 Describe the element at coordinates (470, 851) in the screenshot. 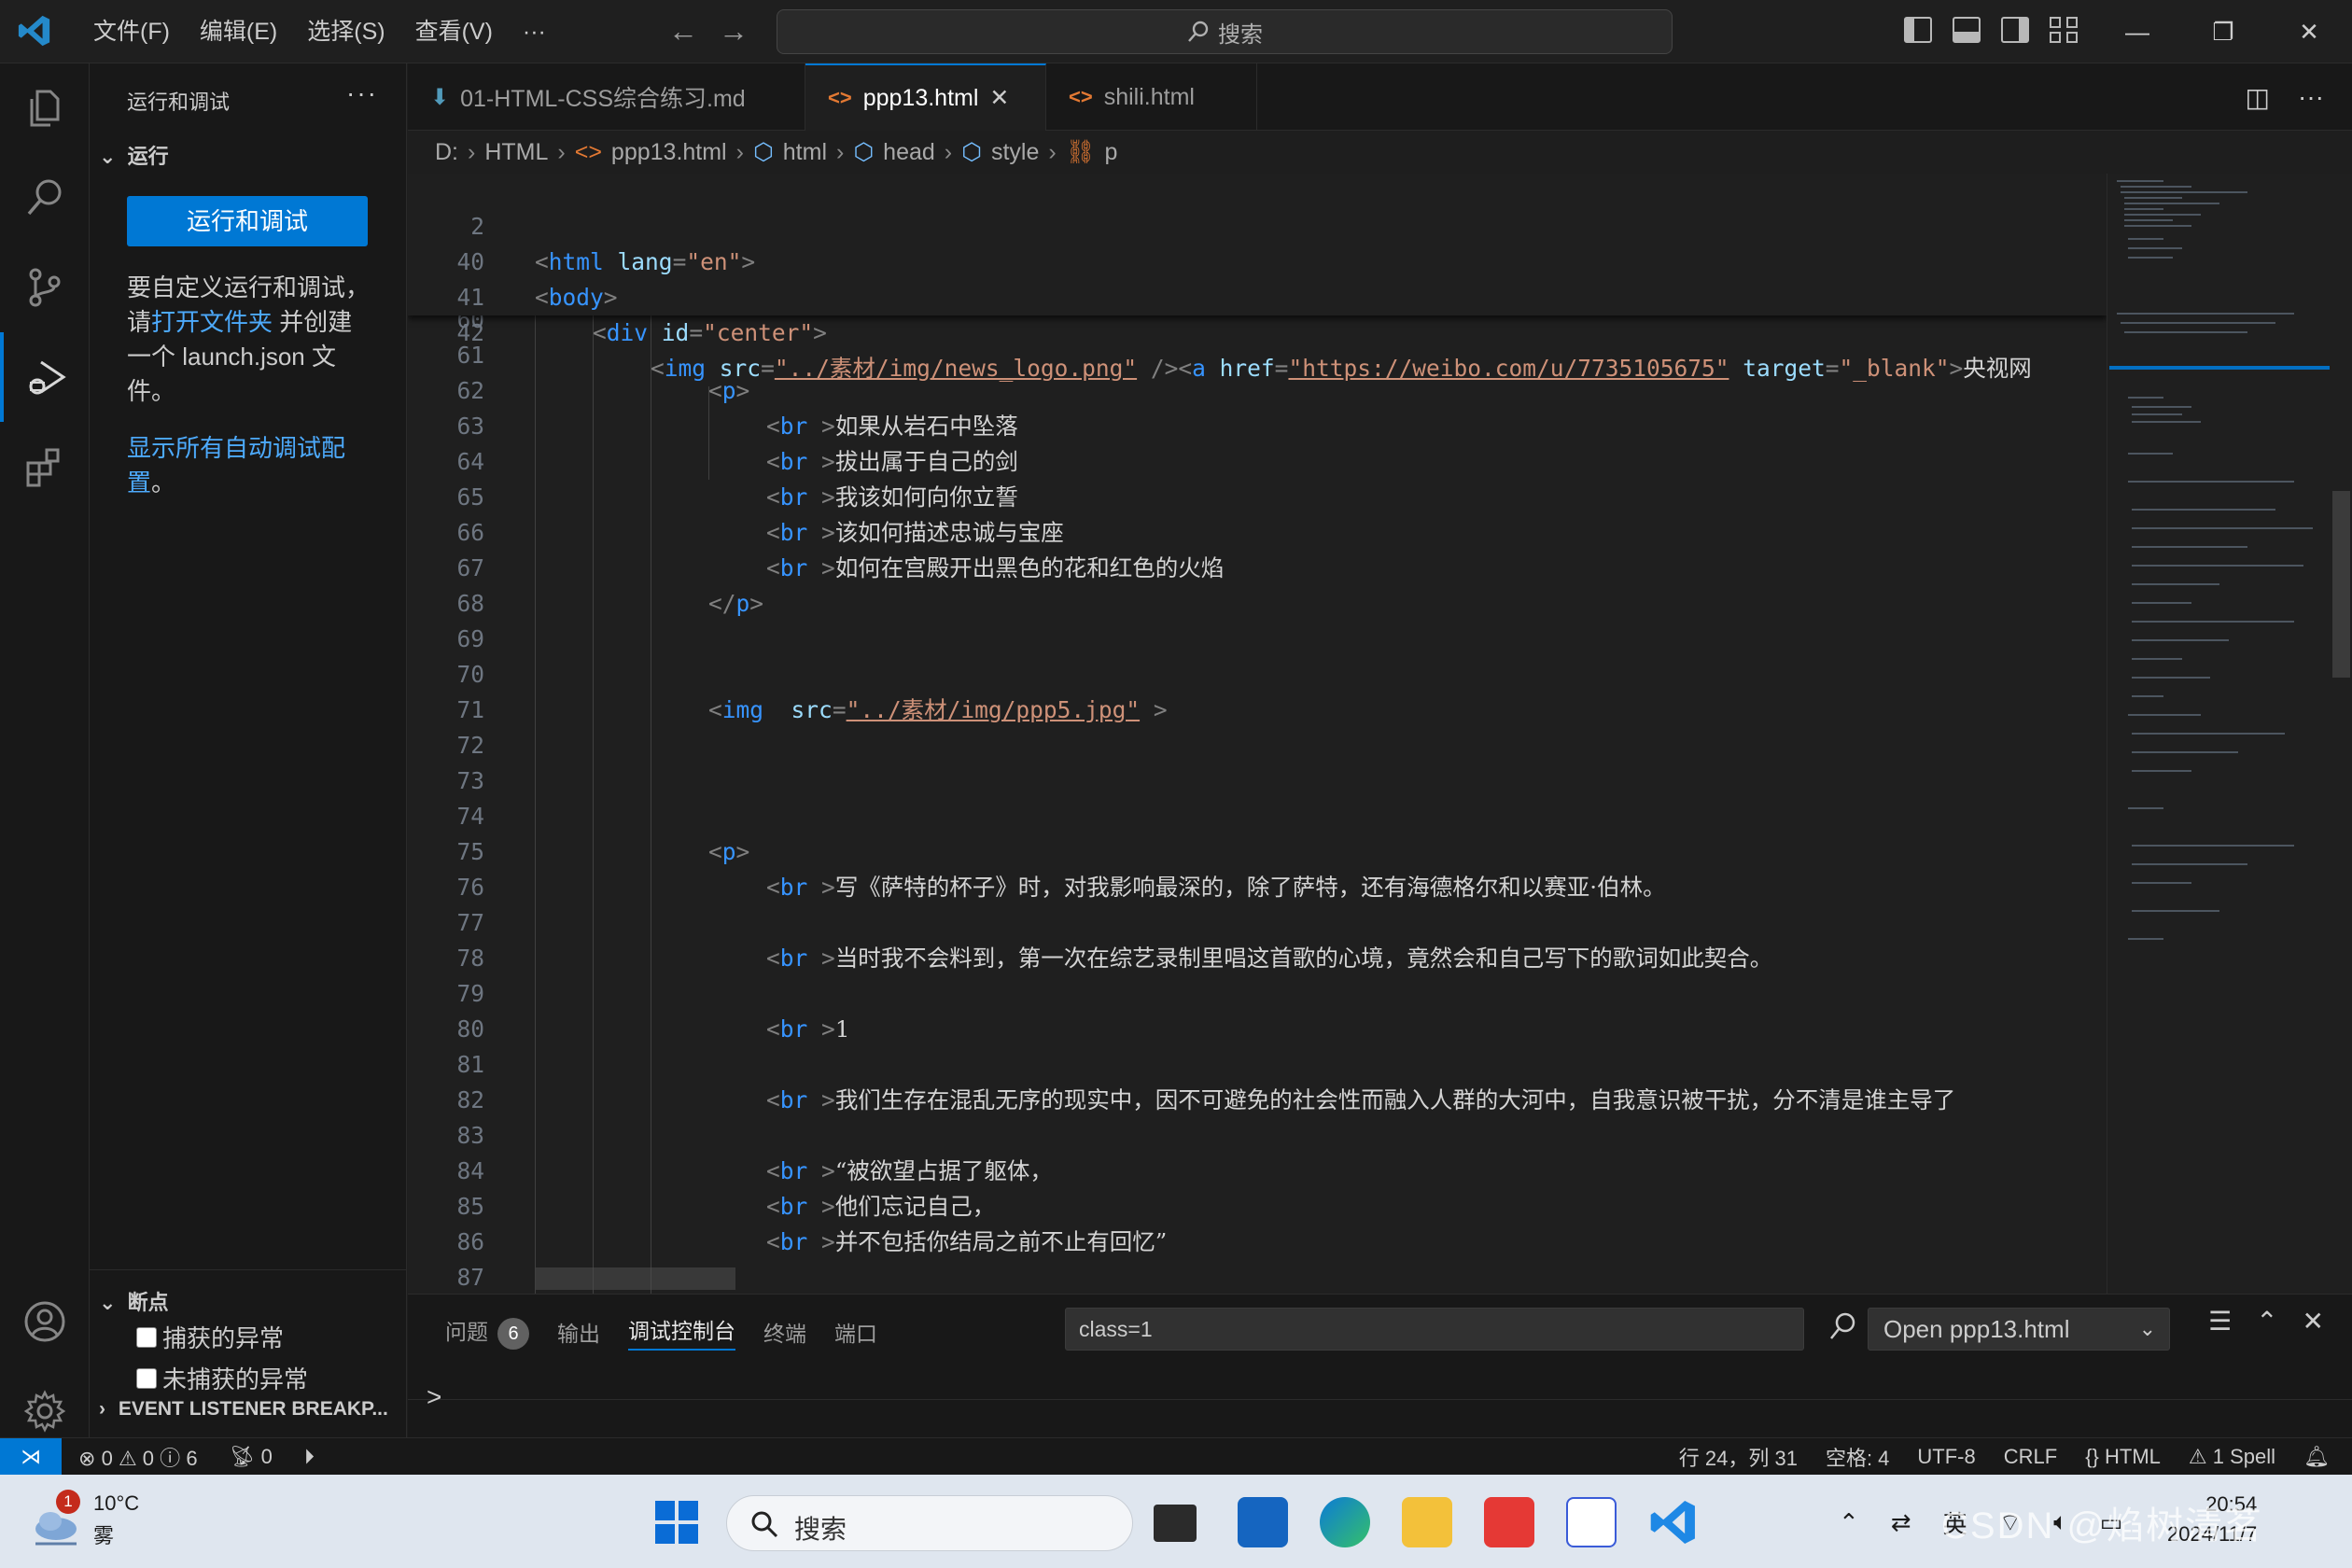

I see `line-number: 75` at that location.